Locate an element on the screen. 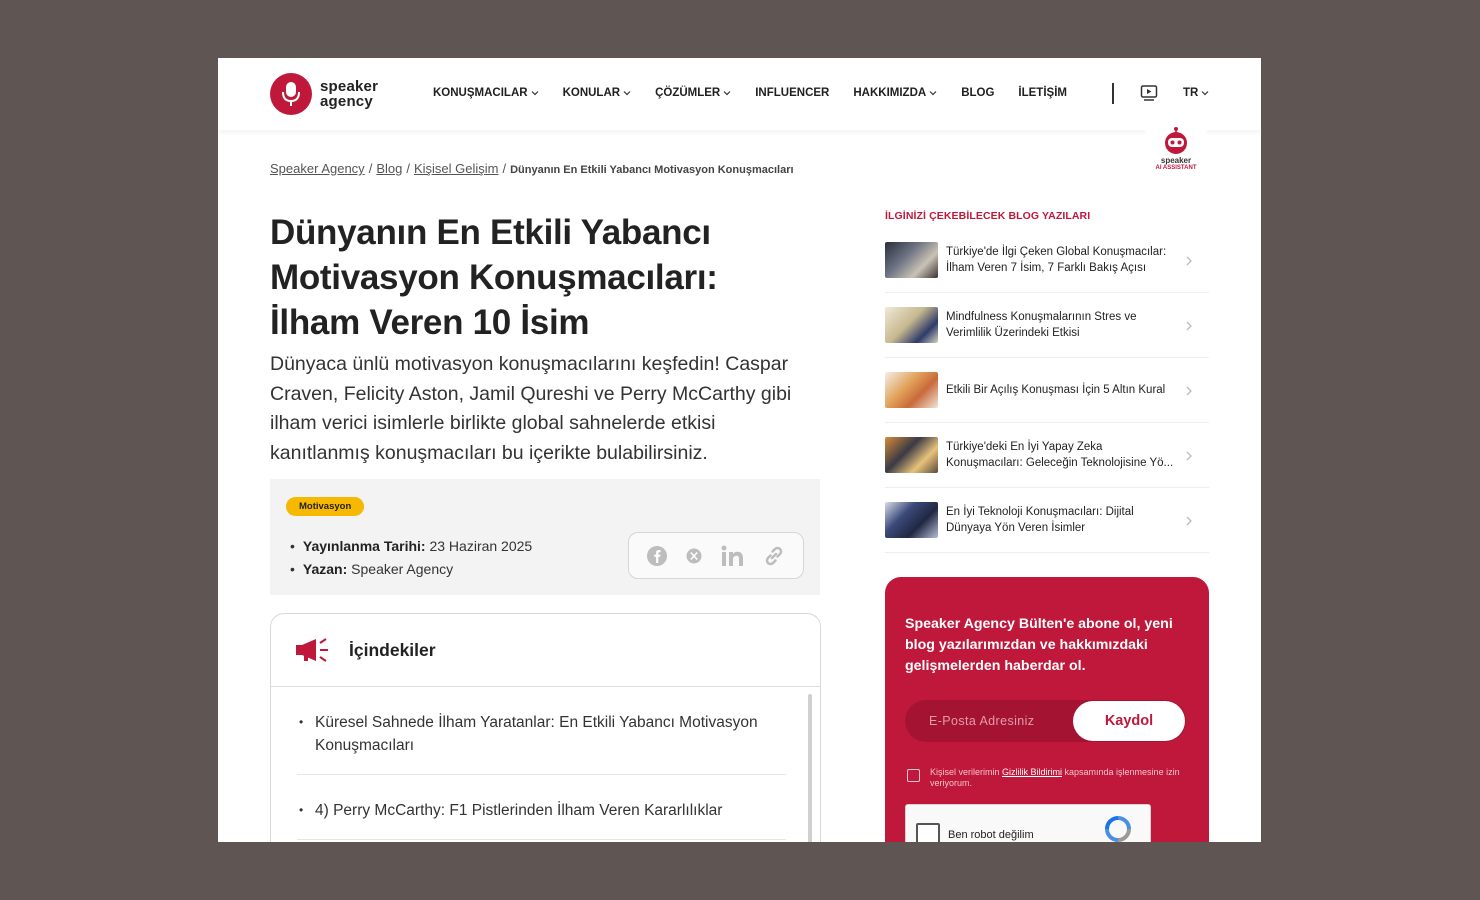 This screenshot has height=900, width=1480. share-bar is located at coordinates (716, 555).